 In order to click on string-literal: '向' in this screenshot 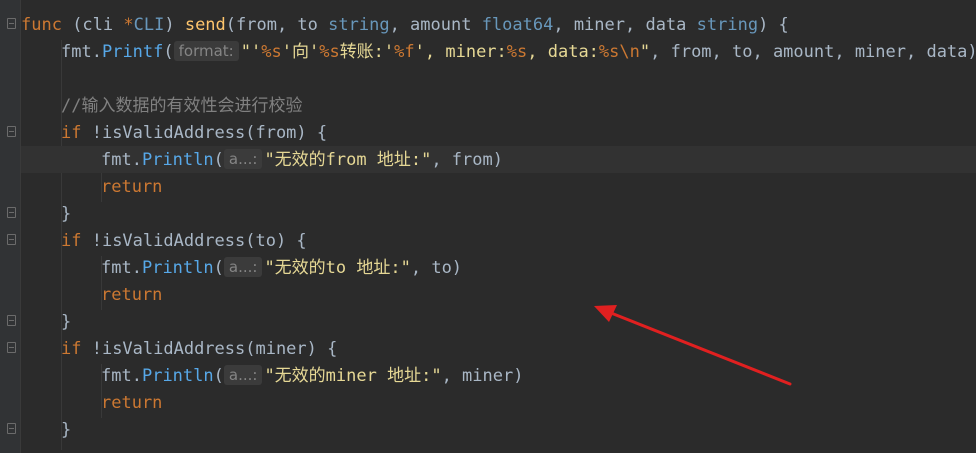, I will do `click(300, 52)`.